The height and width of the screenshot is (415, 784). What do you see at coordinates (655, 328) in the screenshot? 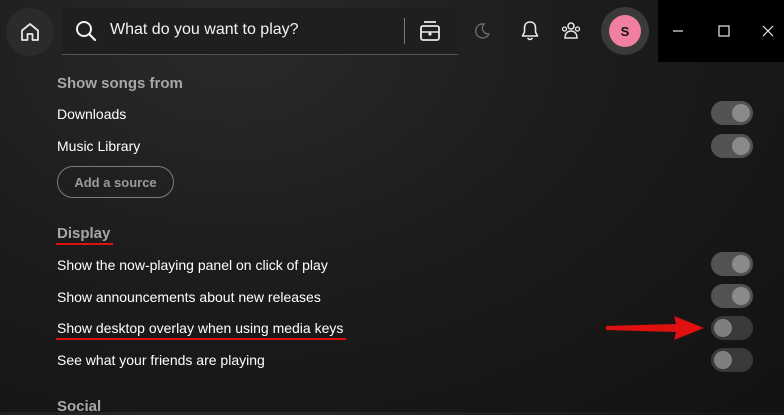
I see `arrow-annotation` at bounding box center [655, 328].